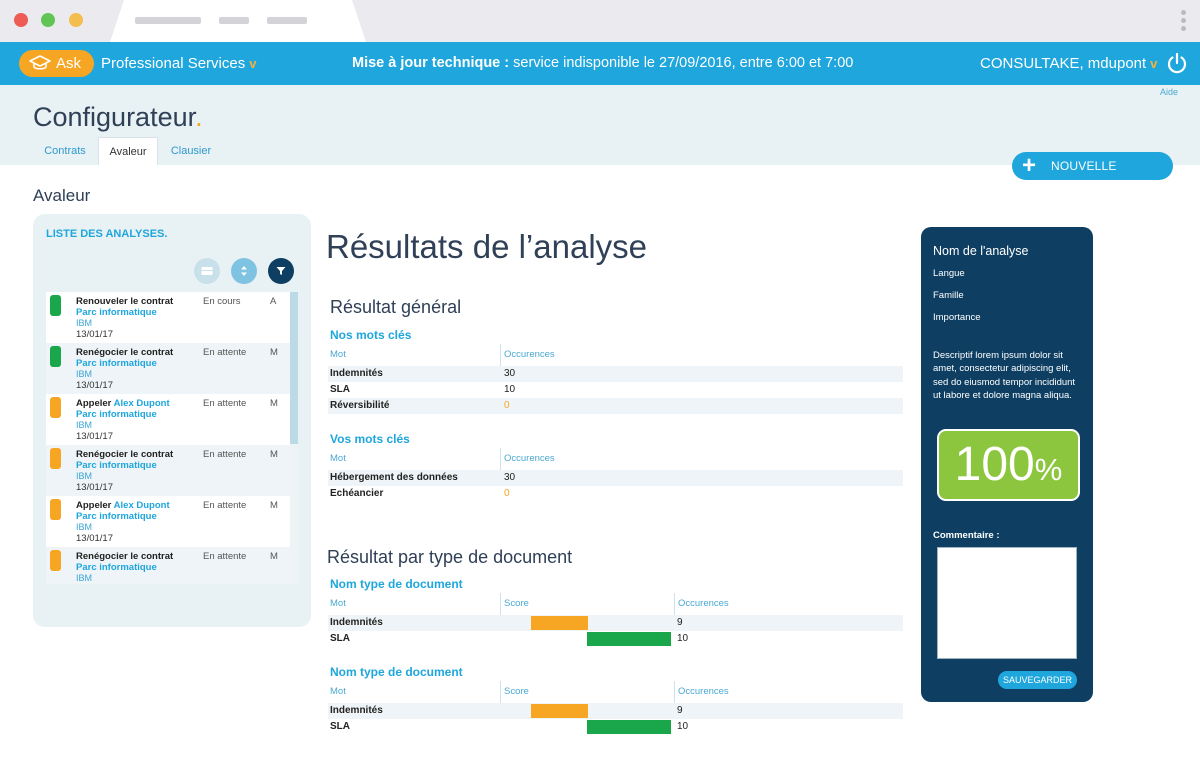 This screenshot has height=758, width=1200. Describe the element at coordinates (56, 63) in the screenshot. I see `ask-button: Ask` at that location.